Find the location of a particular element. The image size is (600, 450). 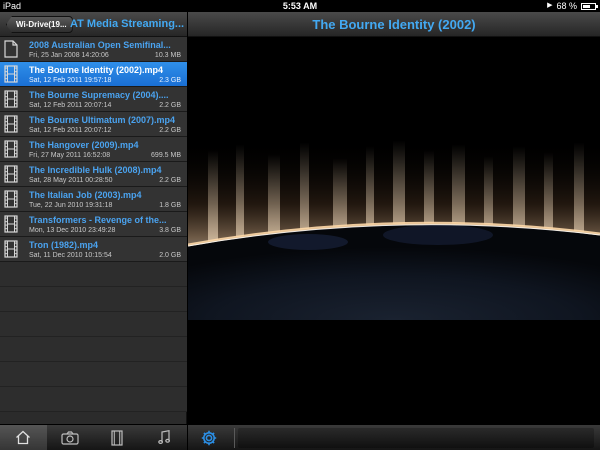

file-date: Mon, 13 Dec 2010 23:49:28 is located at coordinates (72, 230).